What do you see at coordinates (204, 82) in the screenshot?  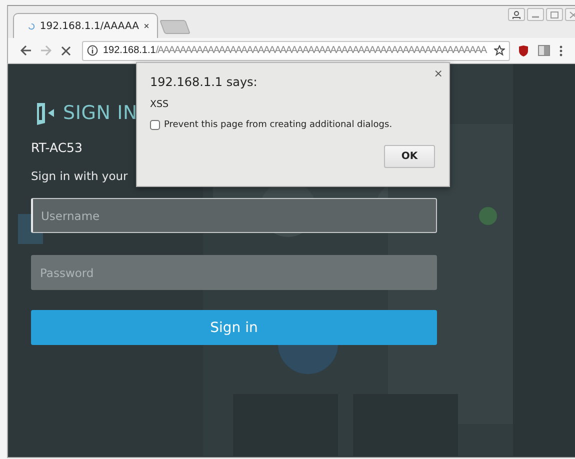 I see `dialog-title: 192.168.1.1 says:` at bounding box center [204, 82].